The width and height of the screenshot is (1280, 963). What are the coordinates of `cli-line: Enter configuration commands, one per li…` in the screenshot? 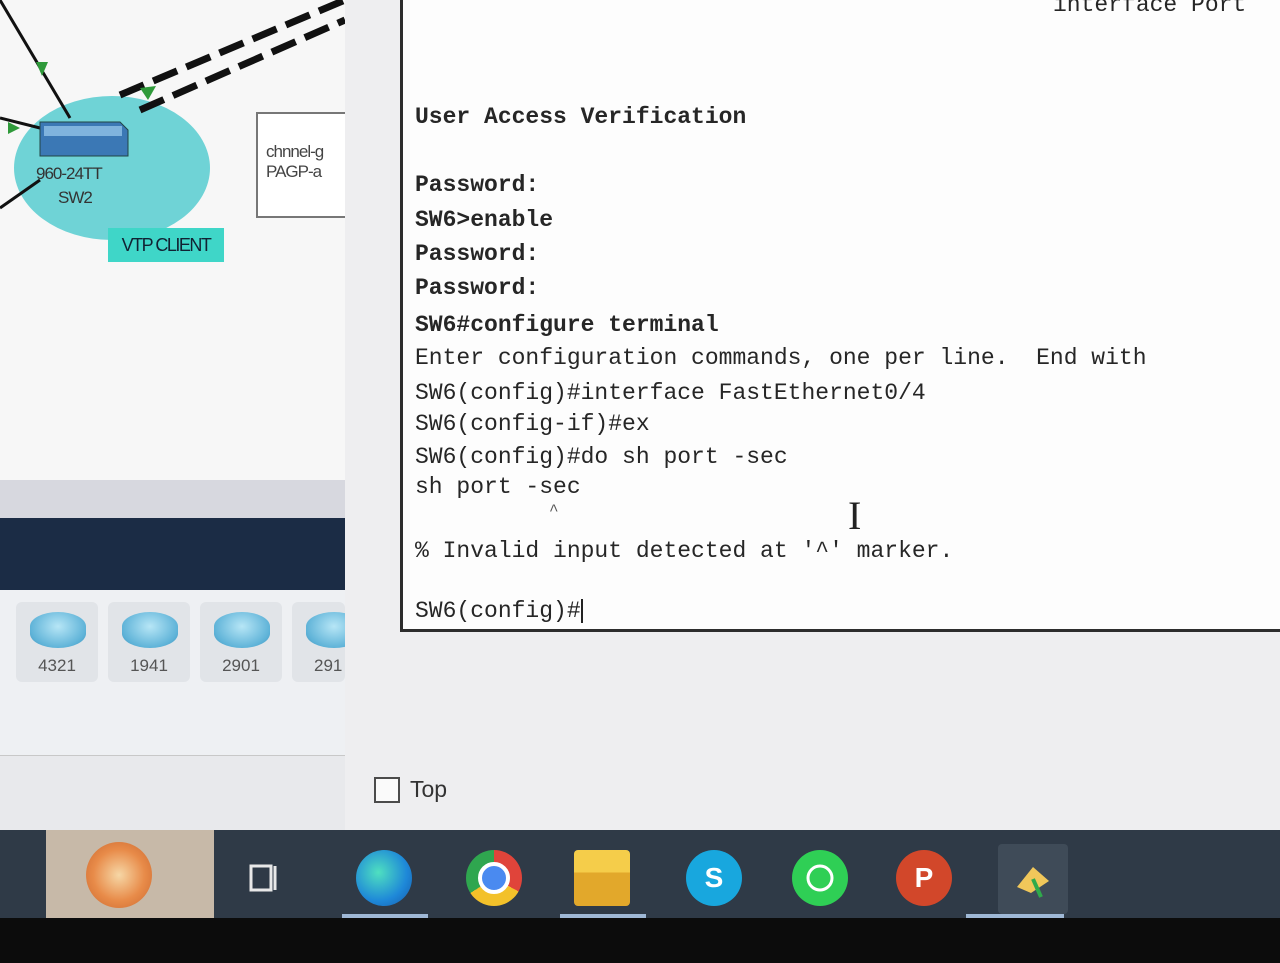 It's located at (781, 358).